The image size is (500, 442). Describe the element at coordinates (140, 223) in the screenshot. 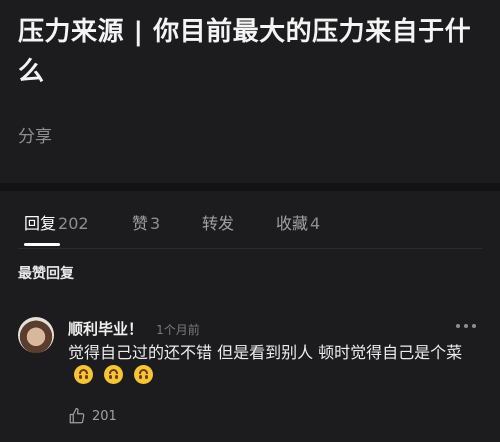

I see `tab-likes-label: 赞` at that location.